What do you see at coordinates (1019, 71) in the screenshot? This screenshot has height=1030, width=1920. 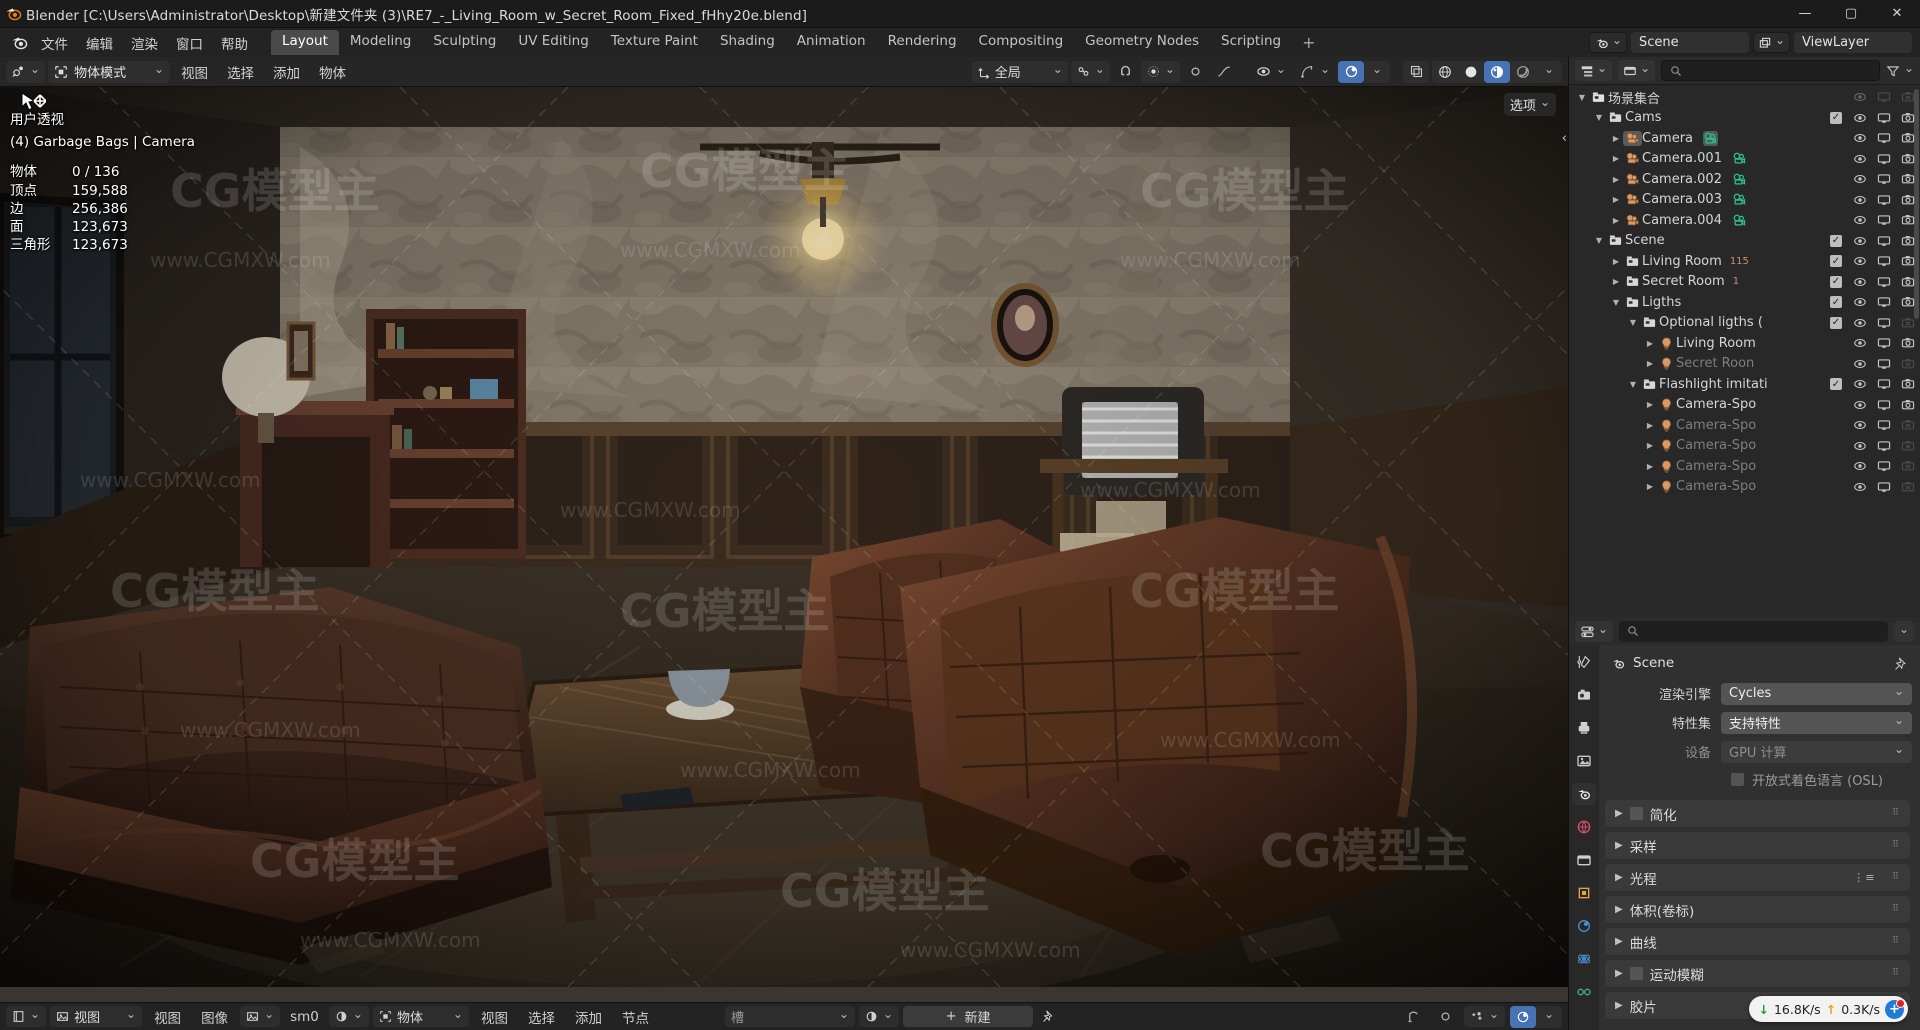 I see `transform-orientation-select: 全局` at bounding box center [1019, 71].